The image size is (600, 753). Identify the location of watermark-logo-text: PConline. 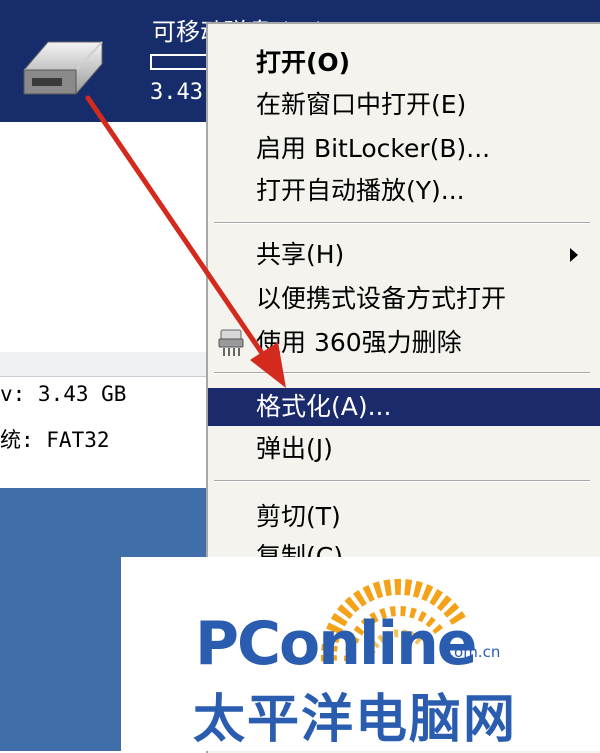
(336, 644).